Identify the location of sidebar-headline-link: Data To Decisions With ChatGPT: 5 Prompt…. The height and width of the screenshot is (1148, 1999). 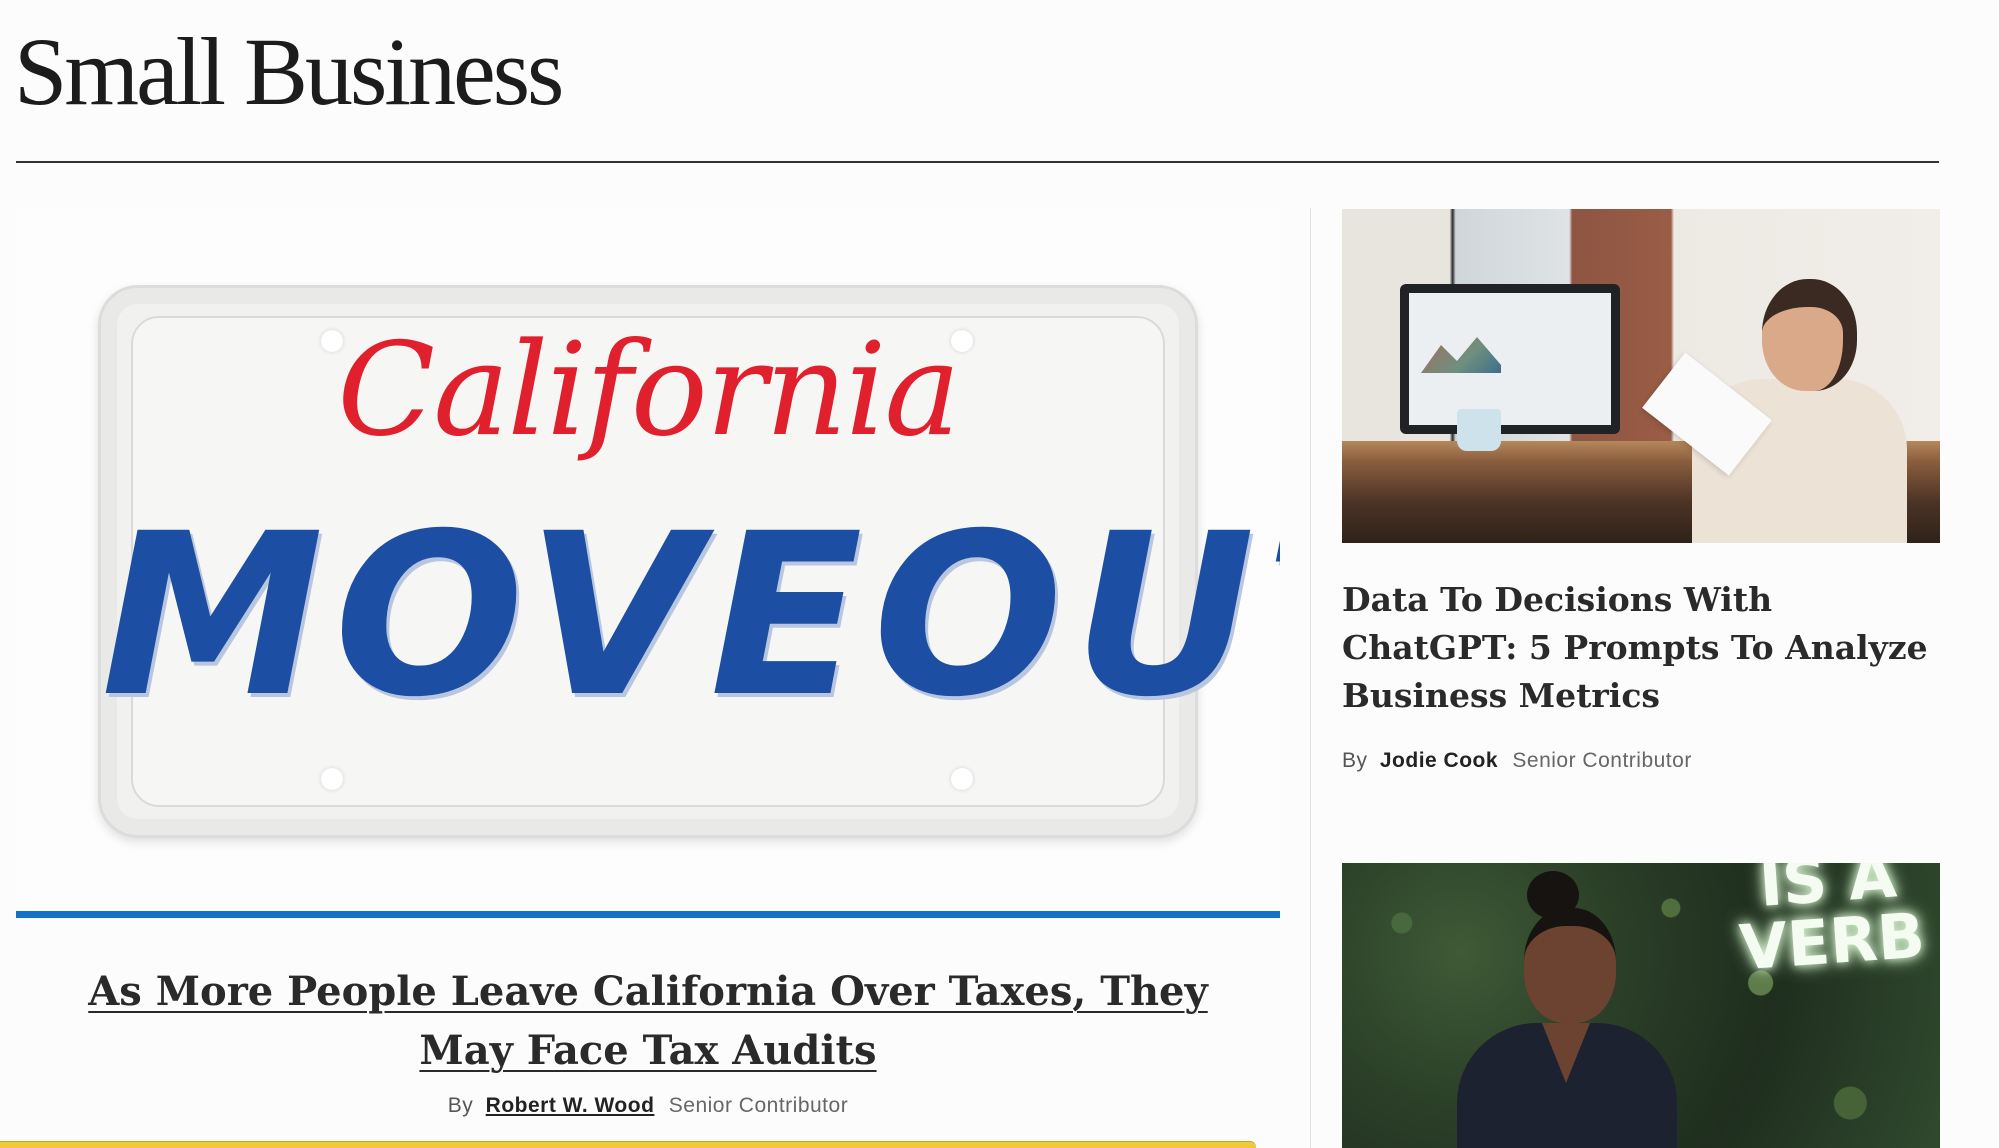
(1641, 648).